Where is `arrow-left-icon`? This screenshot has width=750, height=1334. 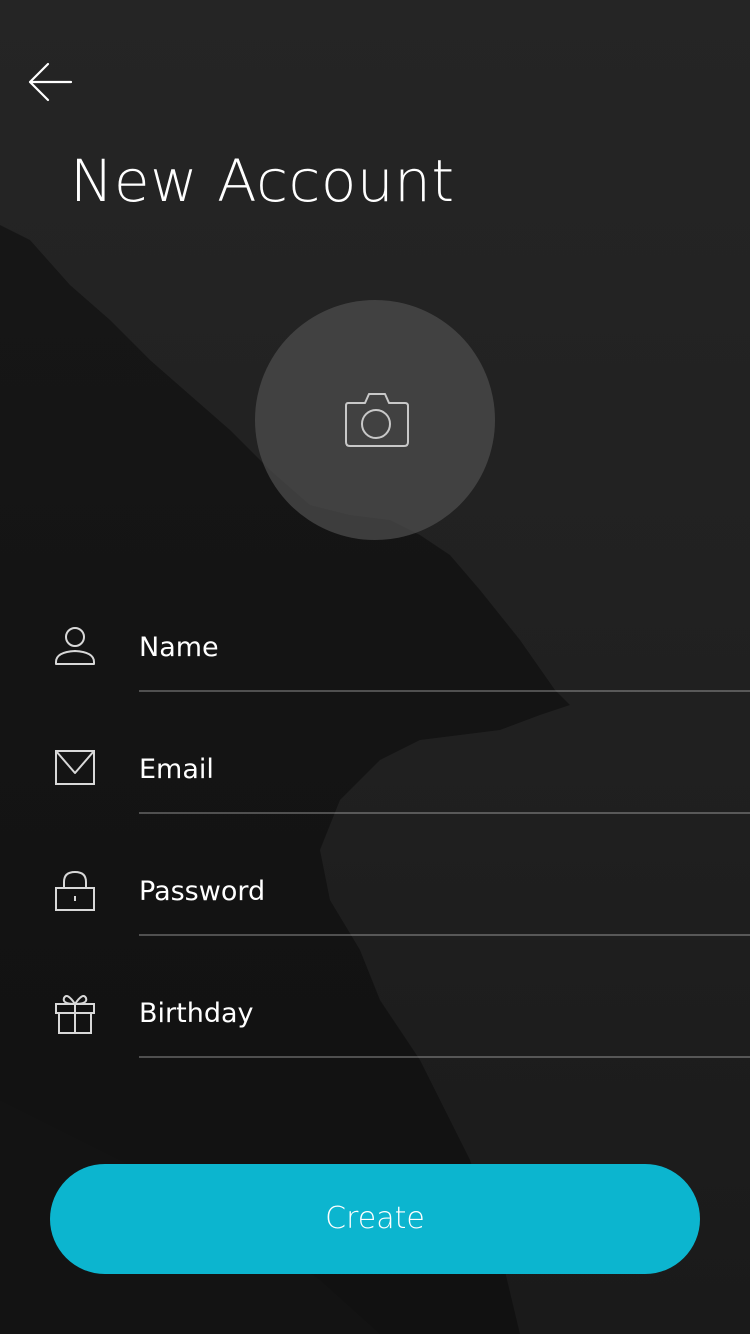
arrow-left-icon is located at coordinates (50, 82).